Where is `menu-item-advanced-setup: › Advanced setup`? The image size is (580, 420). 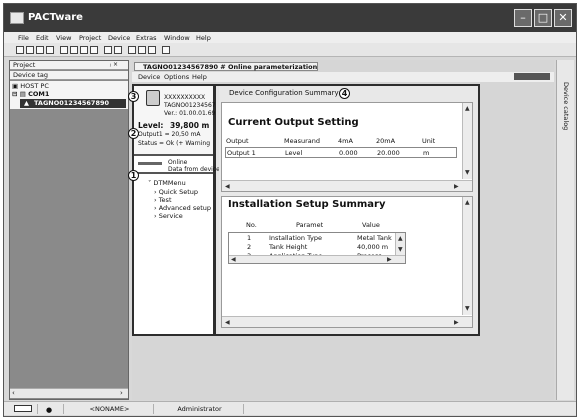 menu-item-advanced-setup: › Advanced setup is located at coordinates (182, 208).